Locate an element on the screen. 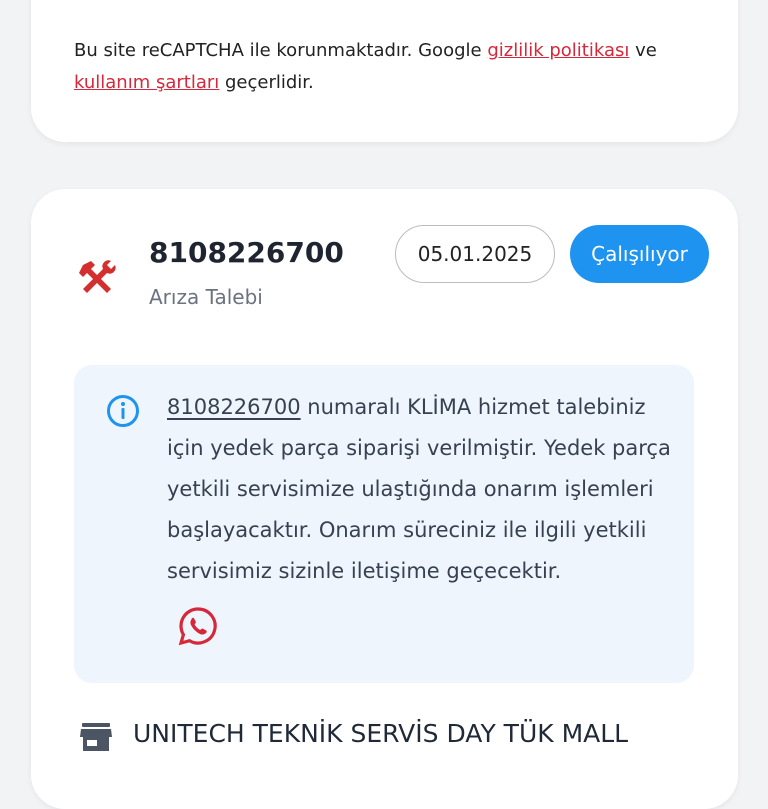 This screenshot has height=809, width=768. recaptcha-text-end: geçerlidir. is located at coordinates (266, 82).